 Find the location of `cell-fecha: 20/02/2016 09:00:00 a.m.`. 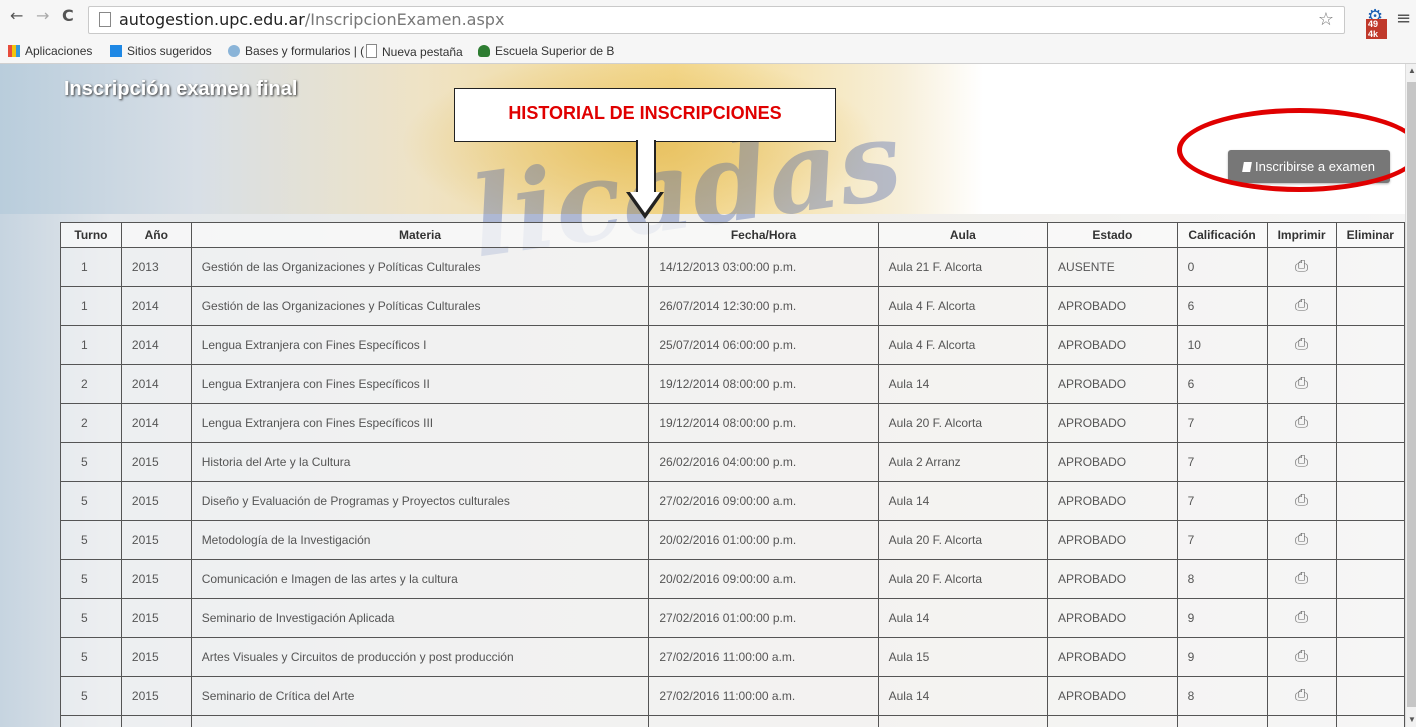

cell-fecha: 20/02/2016 09:00:00 a.m. is located at coordinates (763, 579).